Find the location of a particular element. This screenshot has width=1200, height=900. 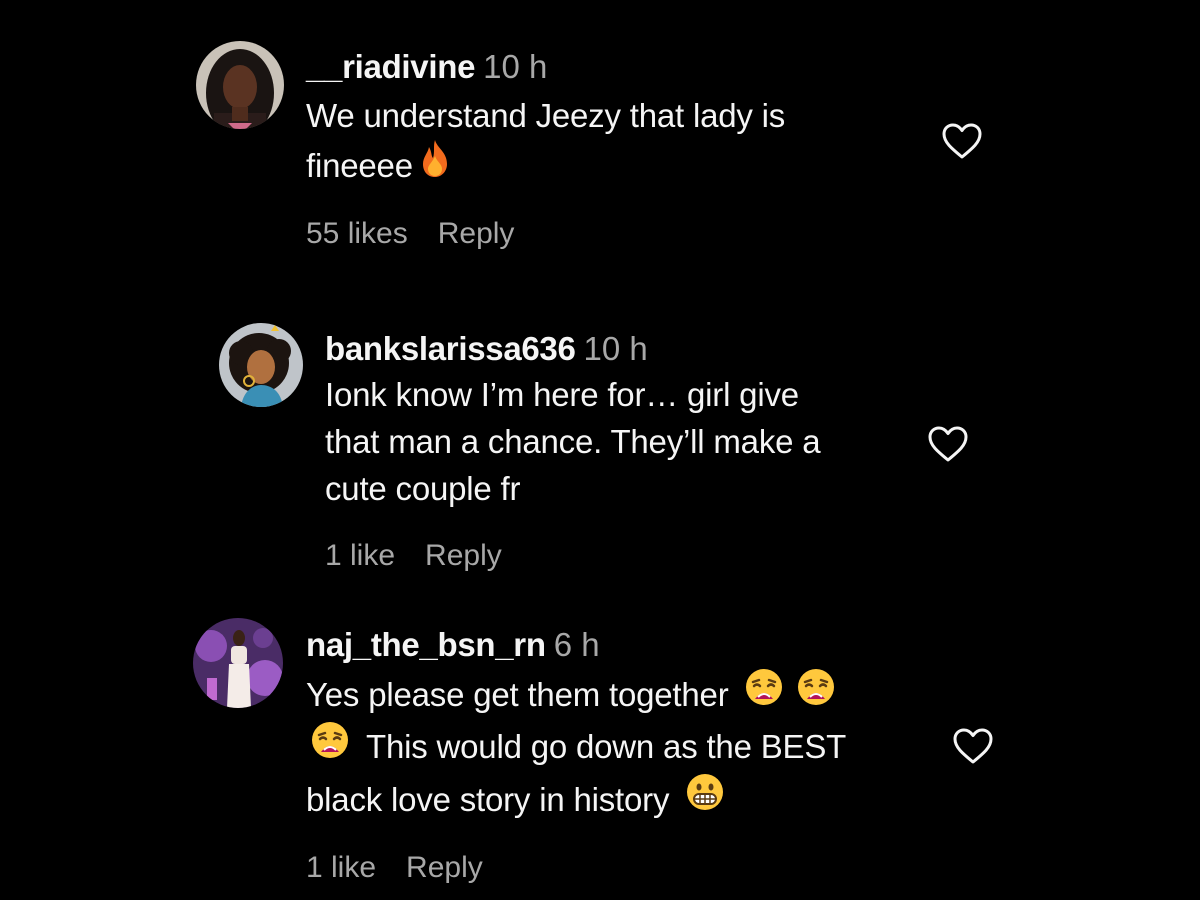

comment-text-line: that man a chance. They’ll make a is located at coordinates (573, 441).